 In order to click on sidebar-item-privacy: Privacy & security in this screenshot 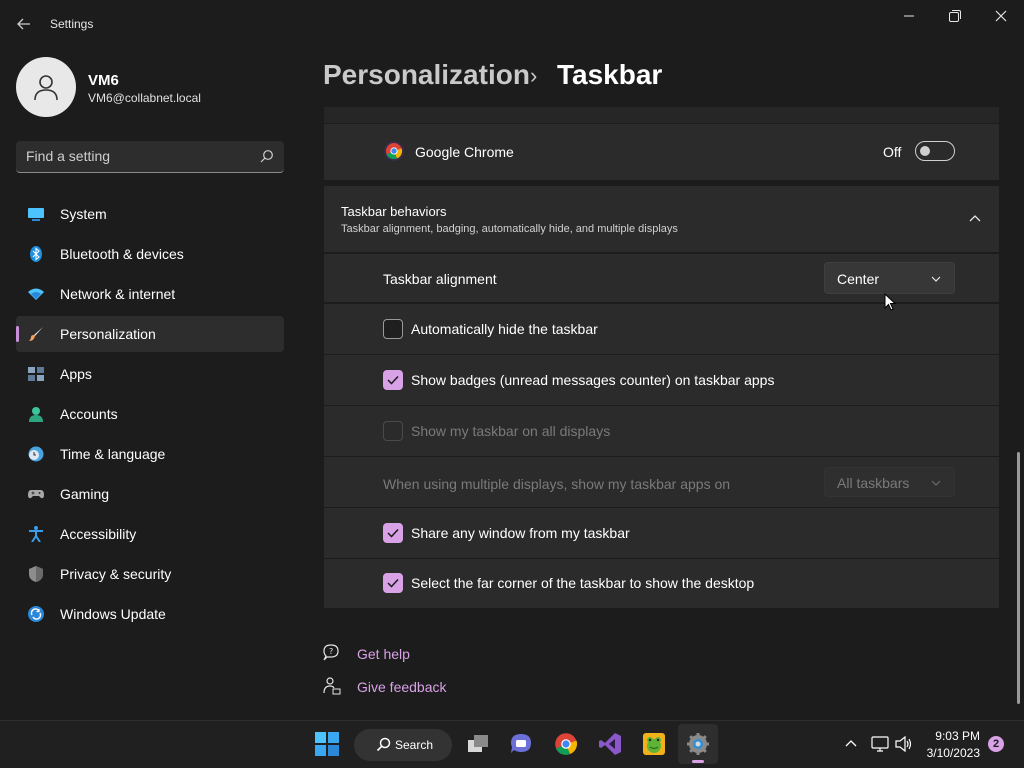, I will do `click(150, 574)`.